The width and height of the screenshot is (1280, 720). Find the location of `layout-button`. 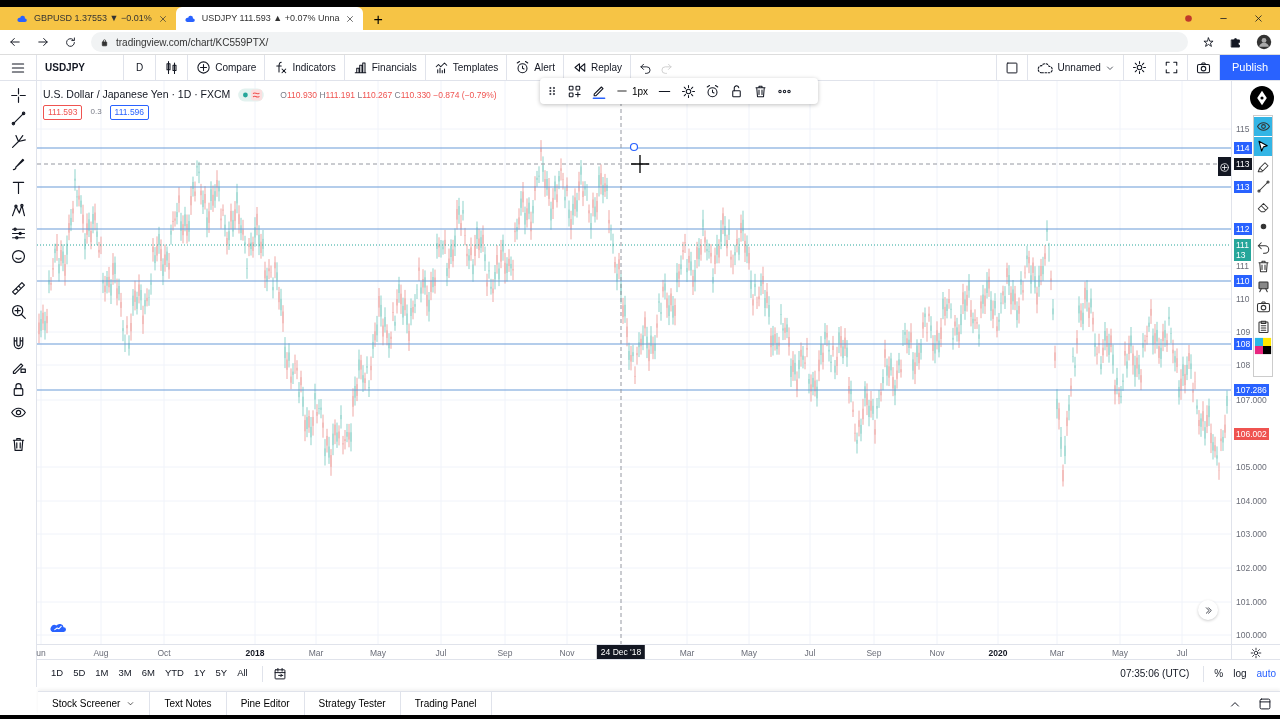

layout-button is located at coordinates (1011, 67).